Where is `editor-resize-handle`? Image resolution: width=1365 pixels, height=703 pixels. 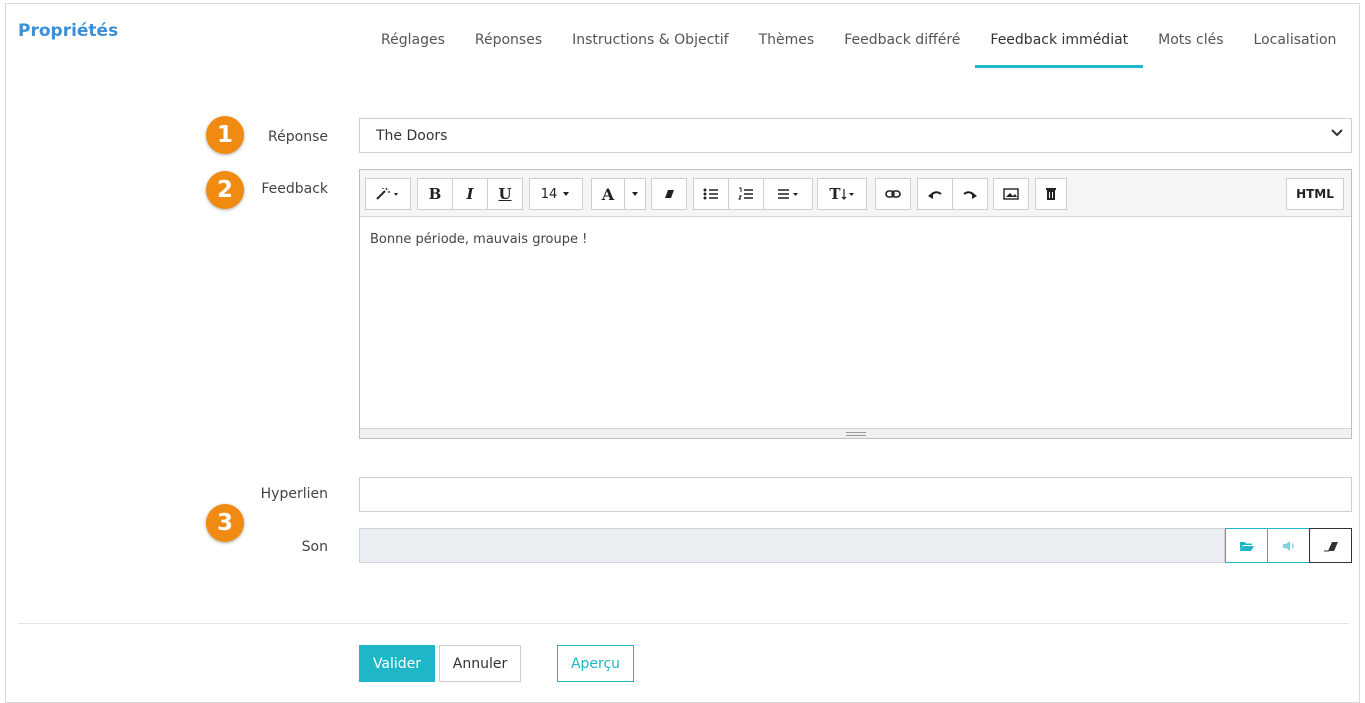 editor-resize-handle is located at coordinates (855, 433).